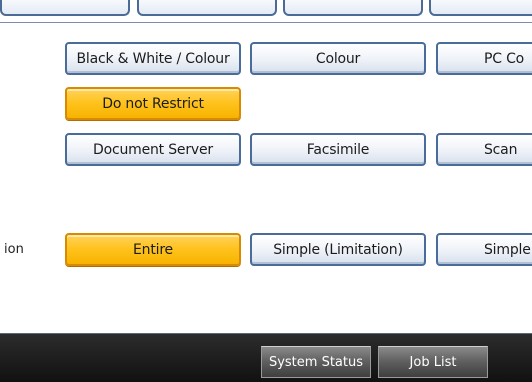  I want to click on simple-limitation-button: Simple (Limitation), so click(338, 249).